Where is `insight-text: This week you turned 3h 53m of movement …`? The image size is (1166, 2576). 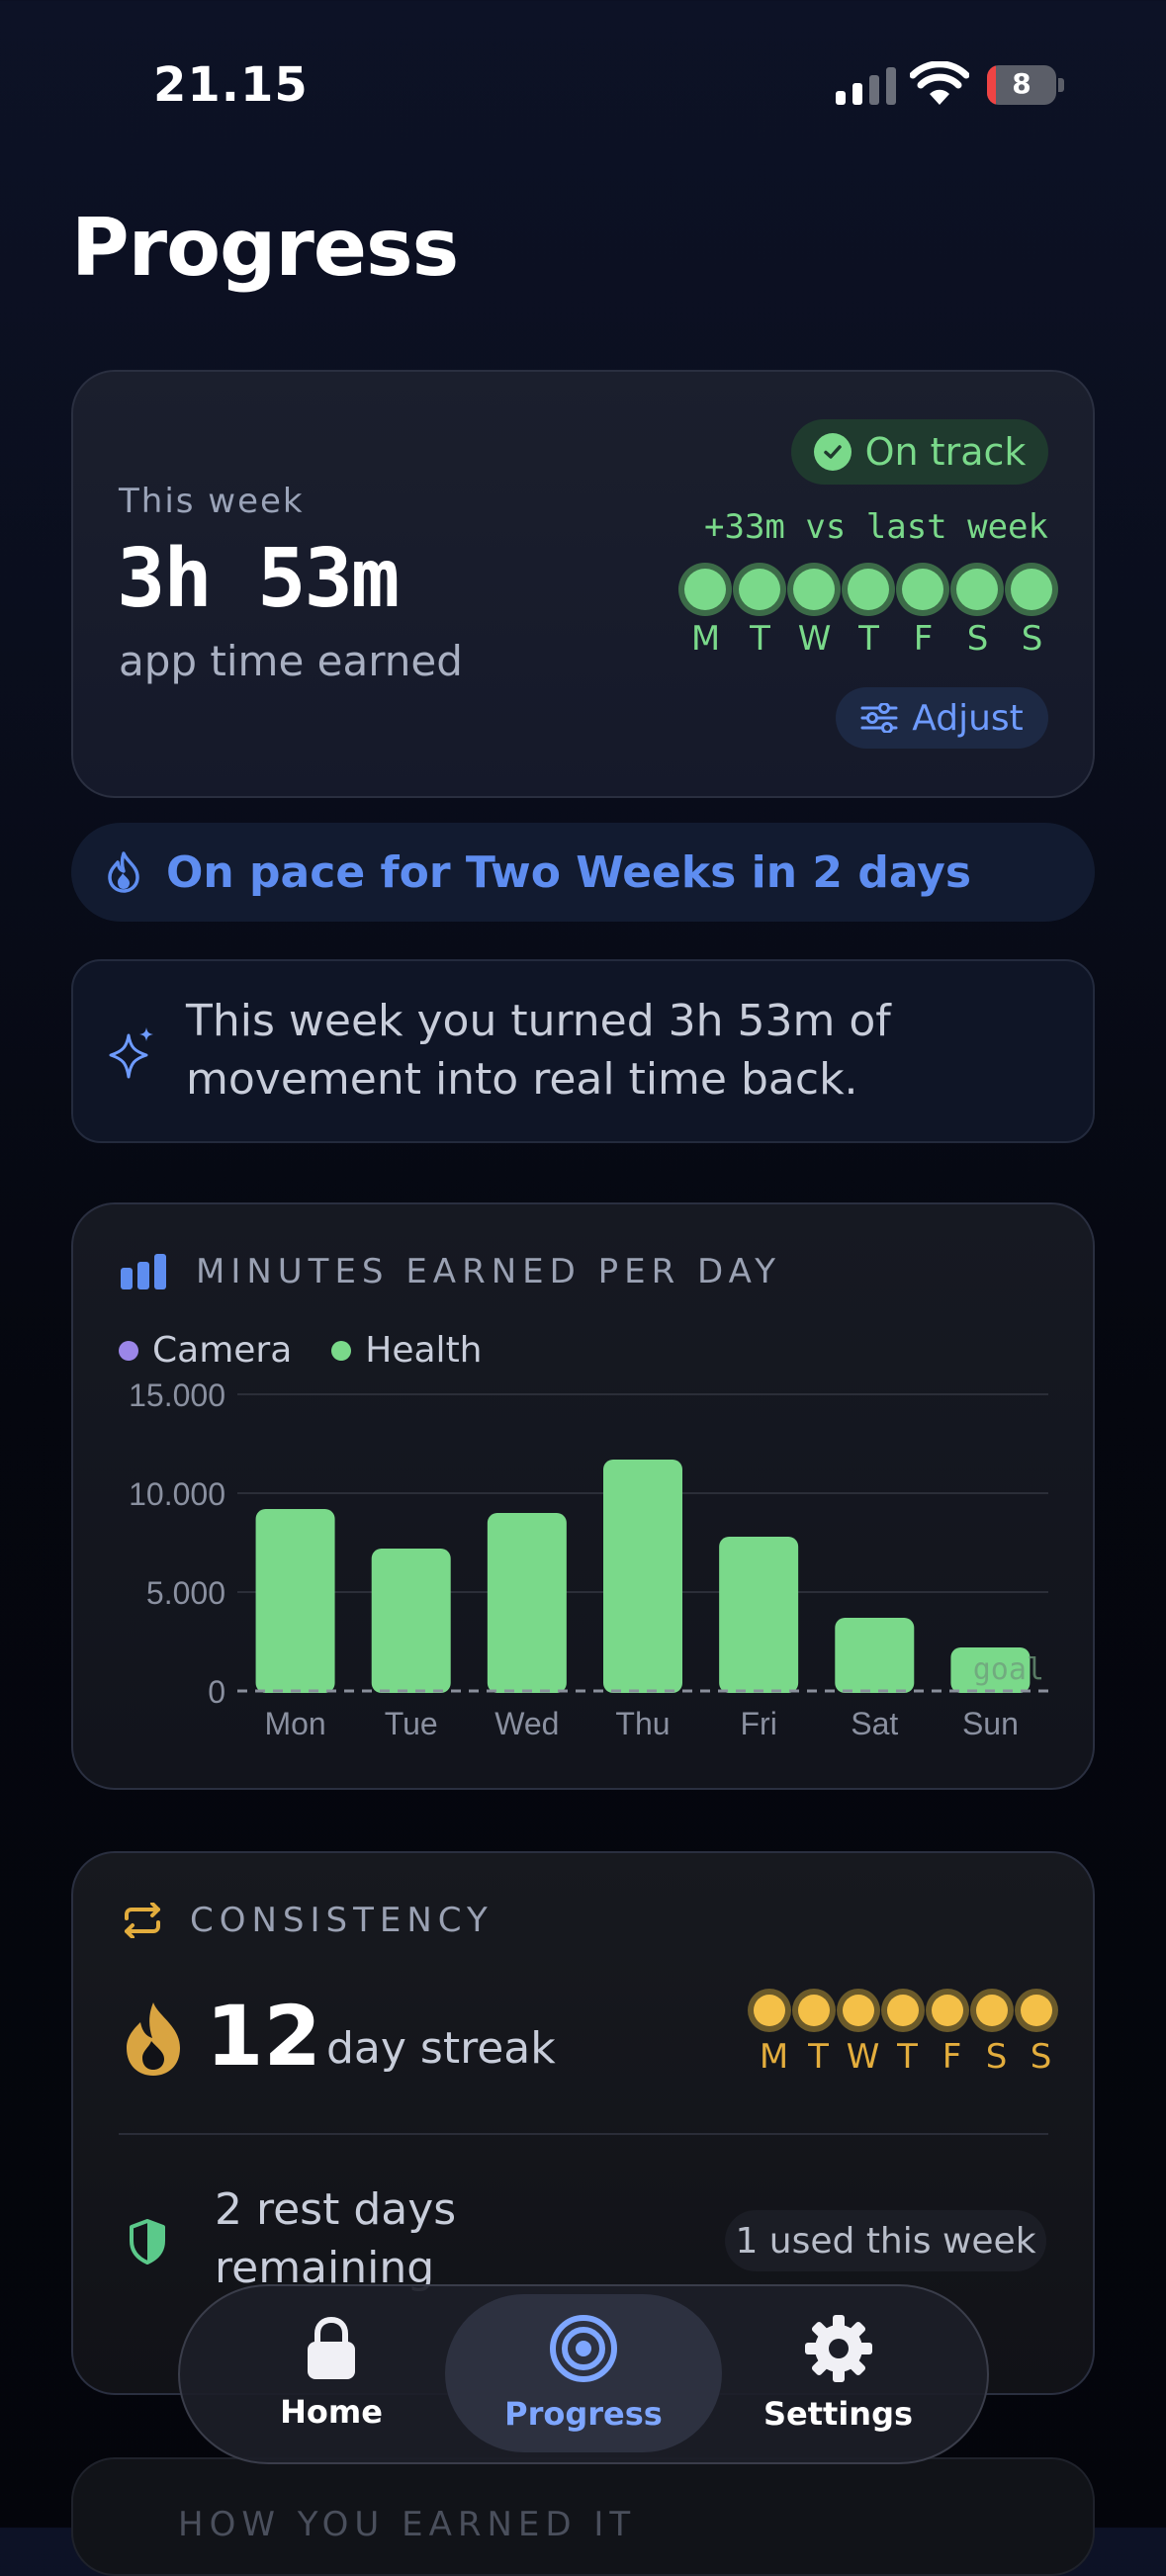 insight-text: This week you turned 3h 53m of movement … is located at coordinates (538, 1050).